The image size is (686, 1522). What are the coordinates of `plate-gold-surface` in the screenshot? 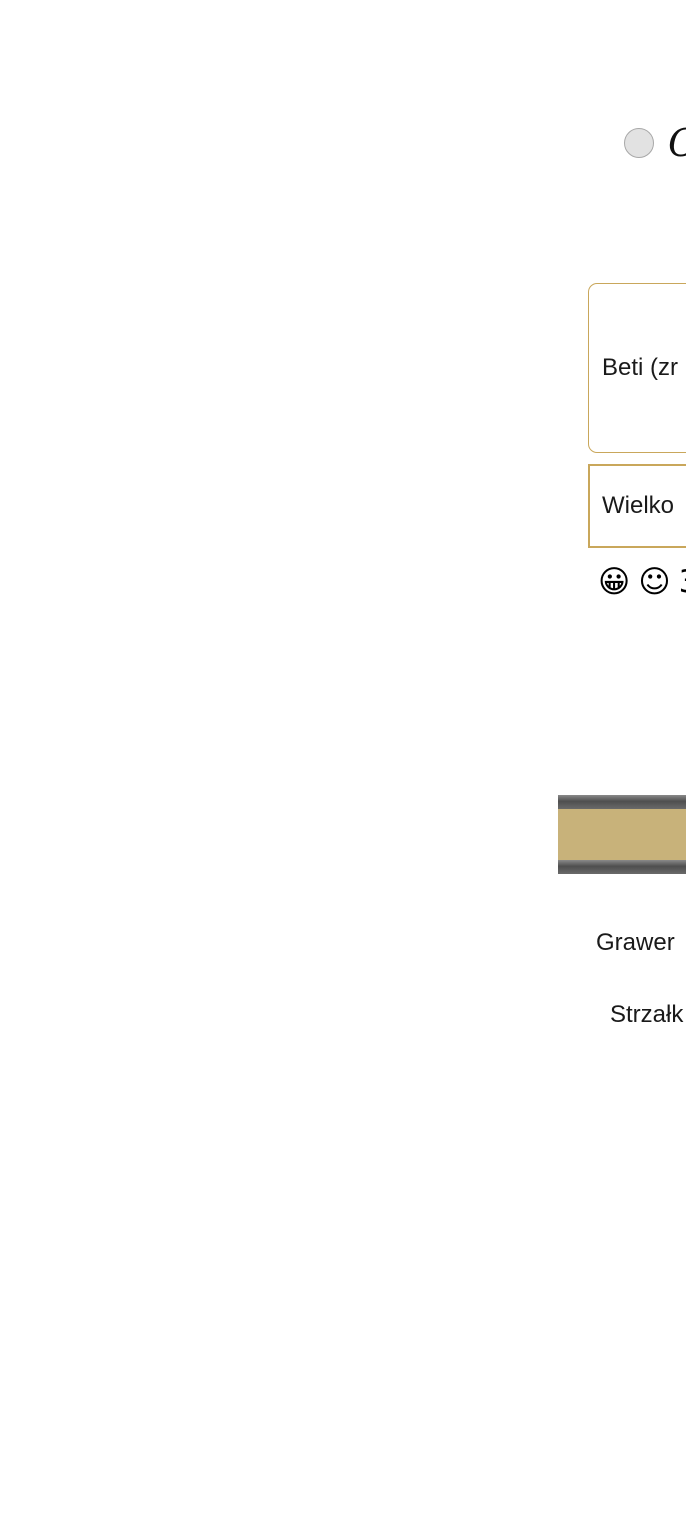 It's located at (622, 834).